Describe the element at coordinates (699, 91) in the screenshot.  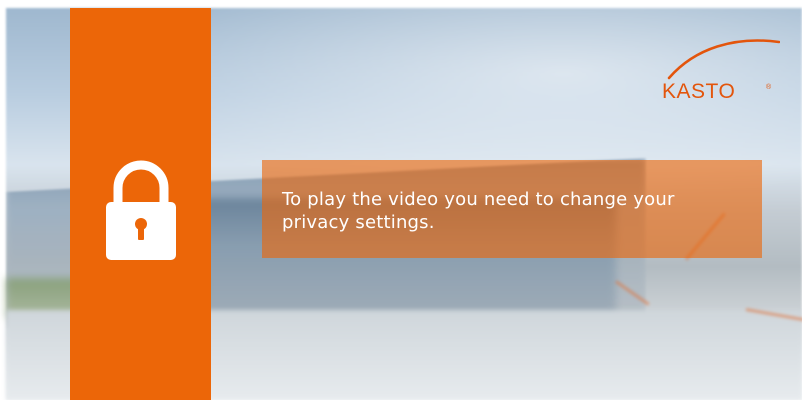
I see `brand-logo-text: KASTO` at that location.